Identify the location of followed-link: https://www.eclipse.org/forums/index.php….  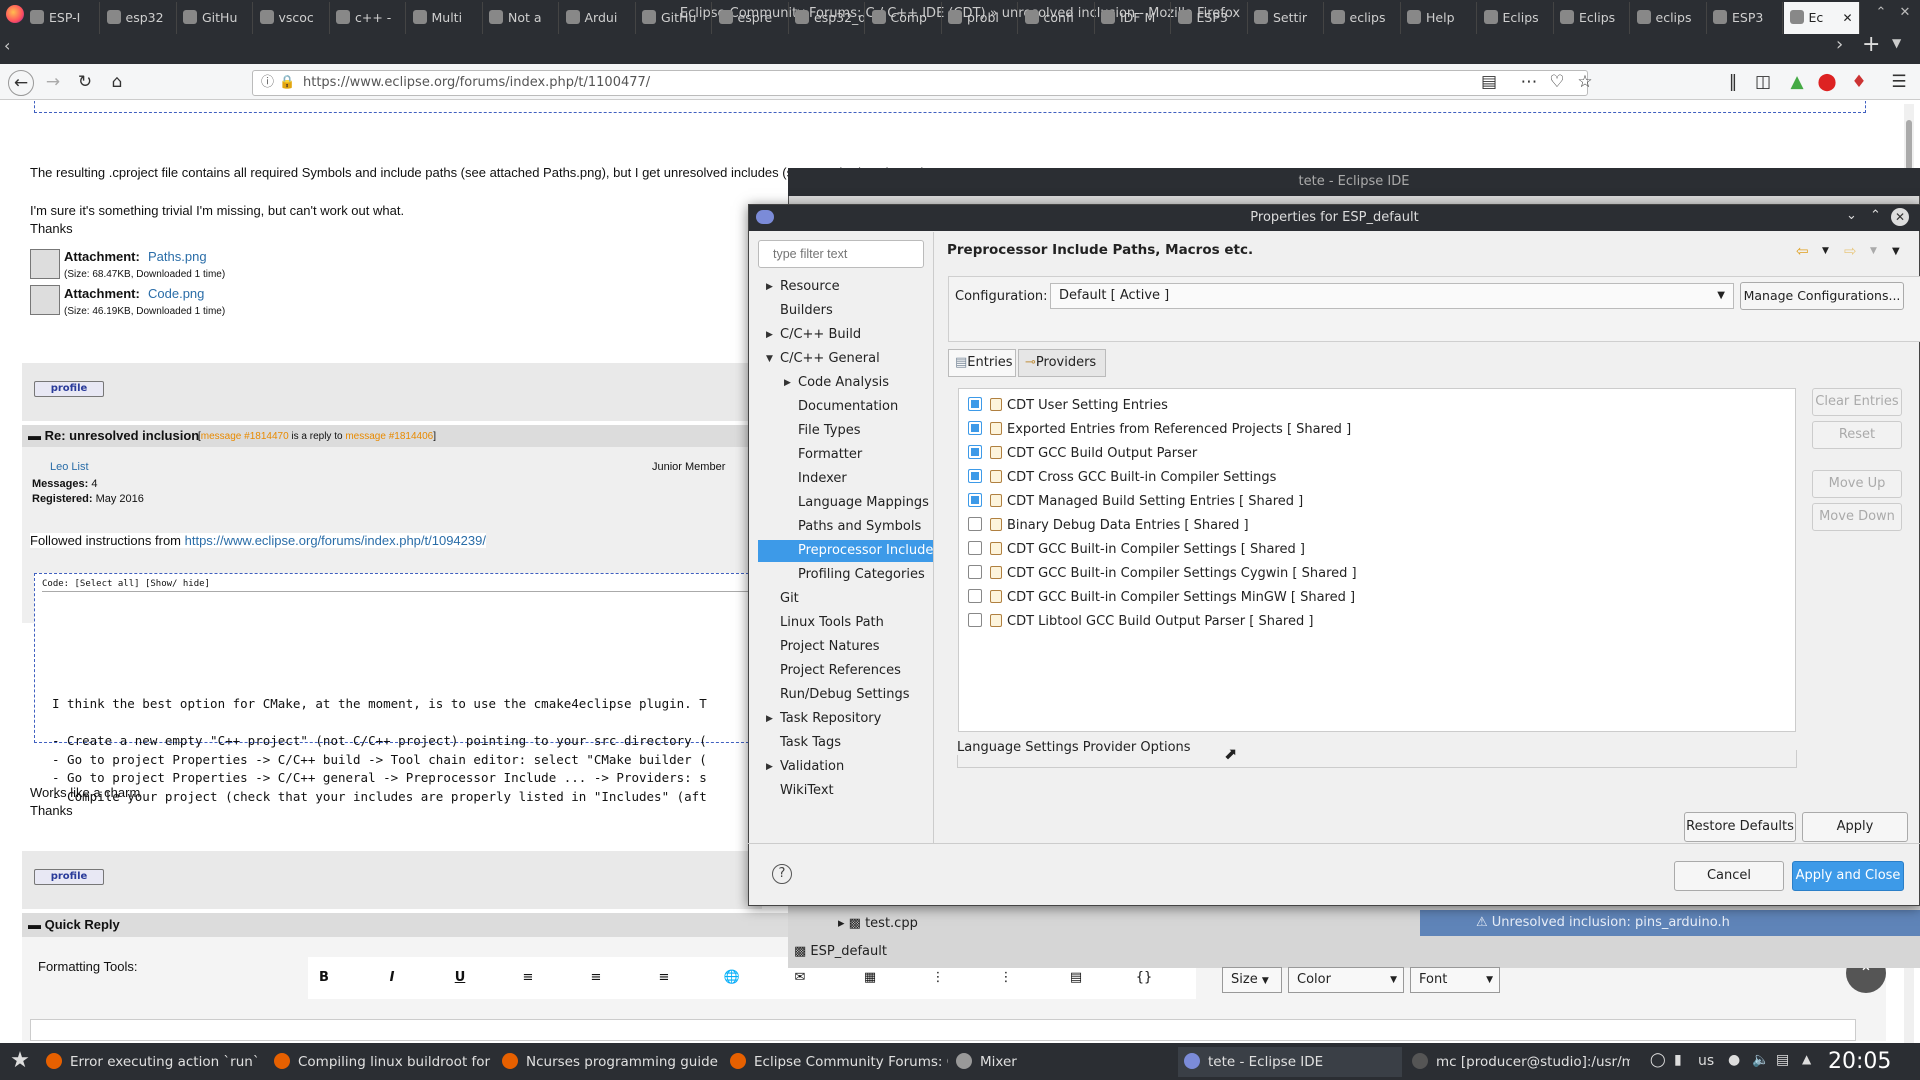
(335, 540).